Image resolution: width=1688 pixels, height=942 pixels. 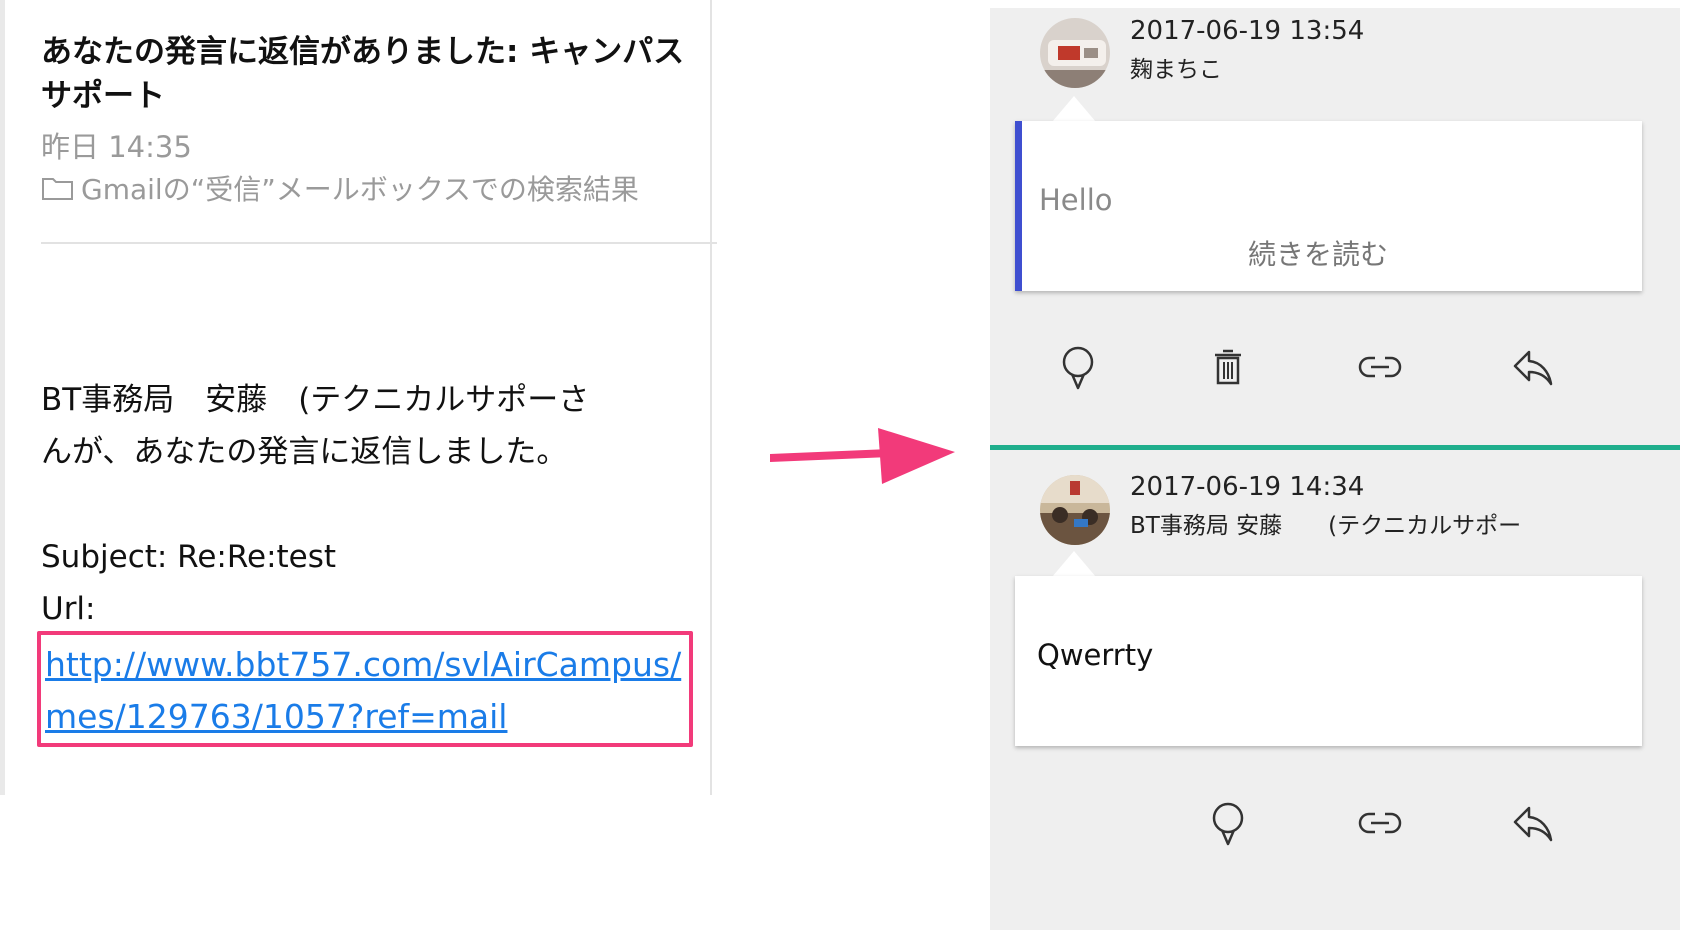 What do you see at coordinates (1328, 661) in the screenshot?
I see `message-card: Qwerrty` at bounding box center [1328, 661].